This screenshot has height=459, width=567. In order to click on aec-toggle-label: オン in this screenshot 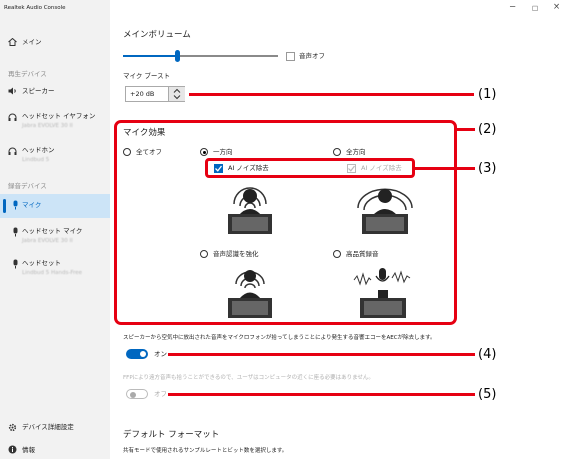, I will do `click(160, 354)`.